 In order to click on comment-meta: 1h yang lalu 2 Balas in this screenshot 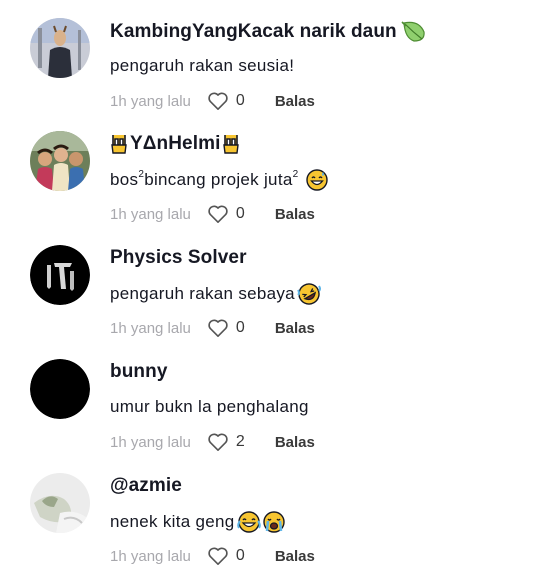, I will do `click(212, 442)`.